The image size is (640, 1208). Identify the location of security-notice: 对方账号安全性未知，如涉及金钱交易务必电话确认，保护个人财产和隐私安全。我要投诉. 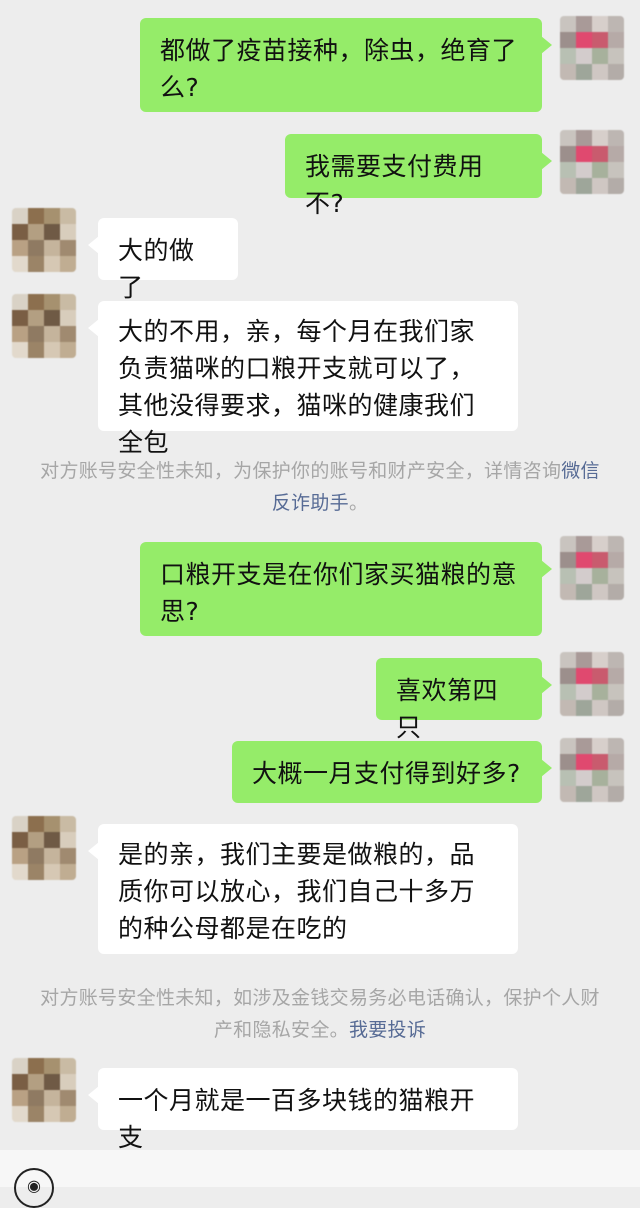
(320, 1014).